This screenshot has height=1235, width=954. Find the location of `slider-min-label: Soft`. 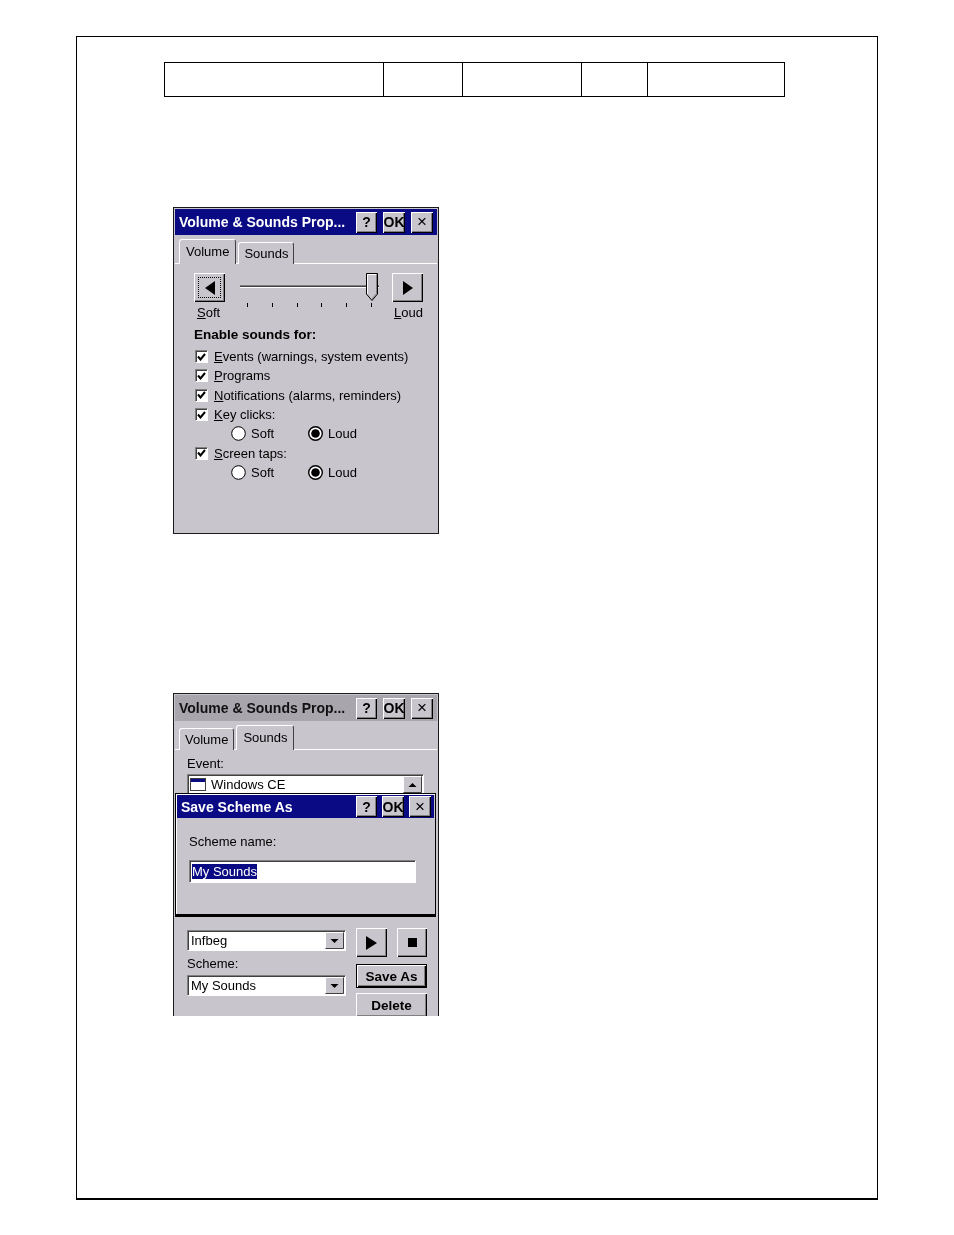

slider-min-label: Soft is located at coordinates (209, 312).